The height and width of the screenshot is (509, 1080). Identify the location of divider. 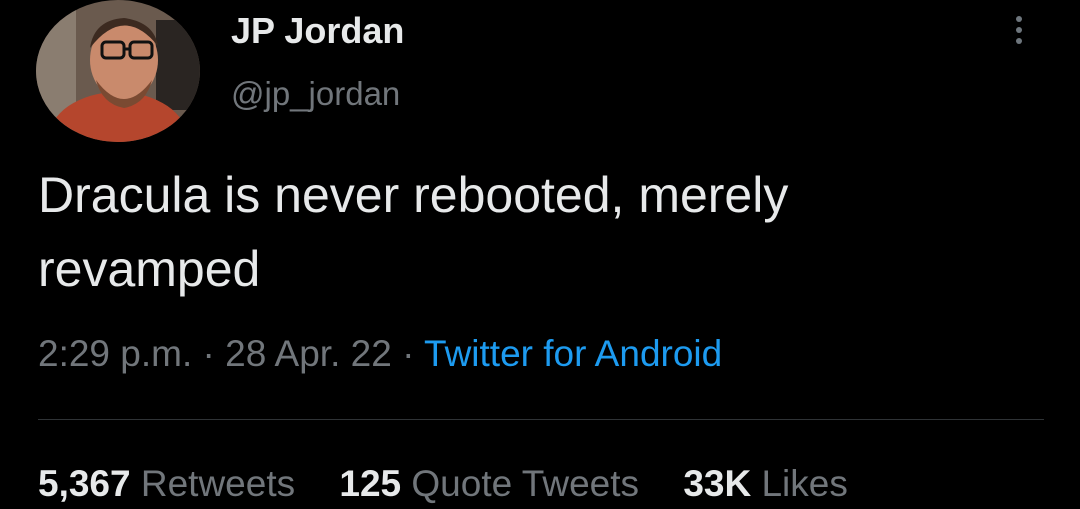
(541, 419).